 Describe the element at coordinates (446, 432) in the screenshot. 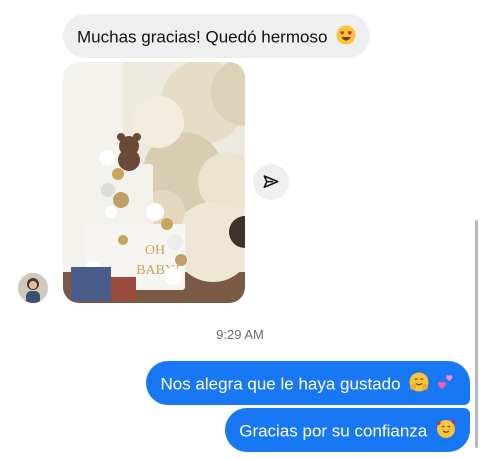

I see `smiling-face-with-hearts-emoji-icon` at that location.